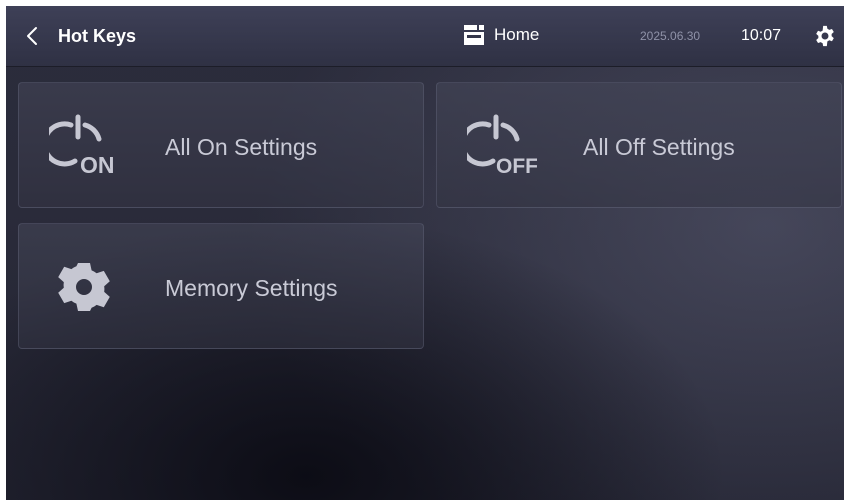  I want to click on chevron-left-icon, so click(32, 36).